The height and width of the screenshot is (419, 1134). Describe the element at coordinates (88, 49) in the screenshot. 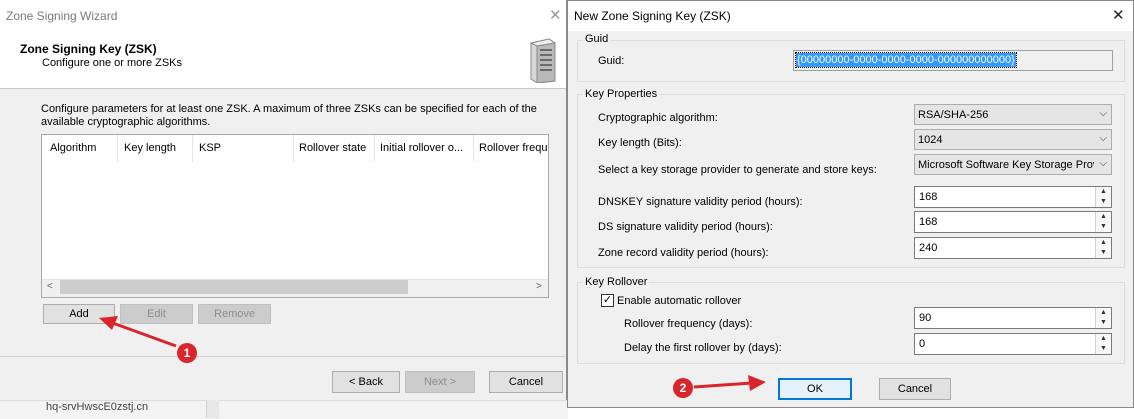

I see `wizard-page-title: Zone Signing Key (ZSK)` at that location.